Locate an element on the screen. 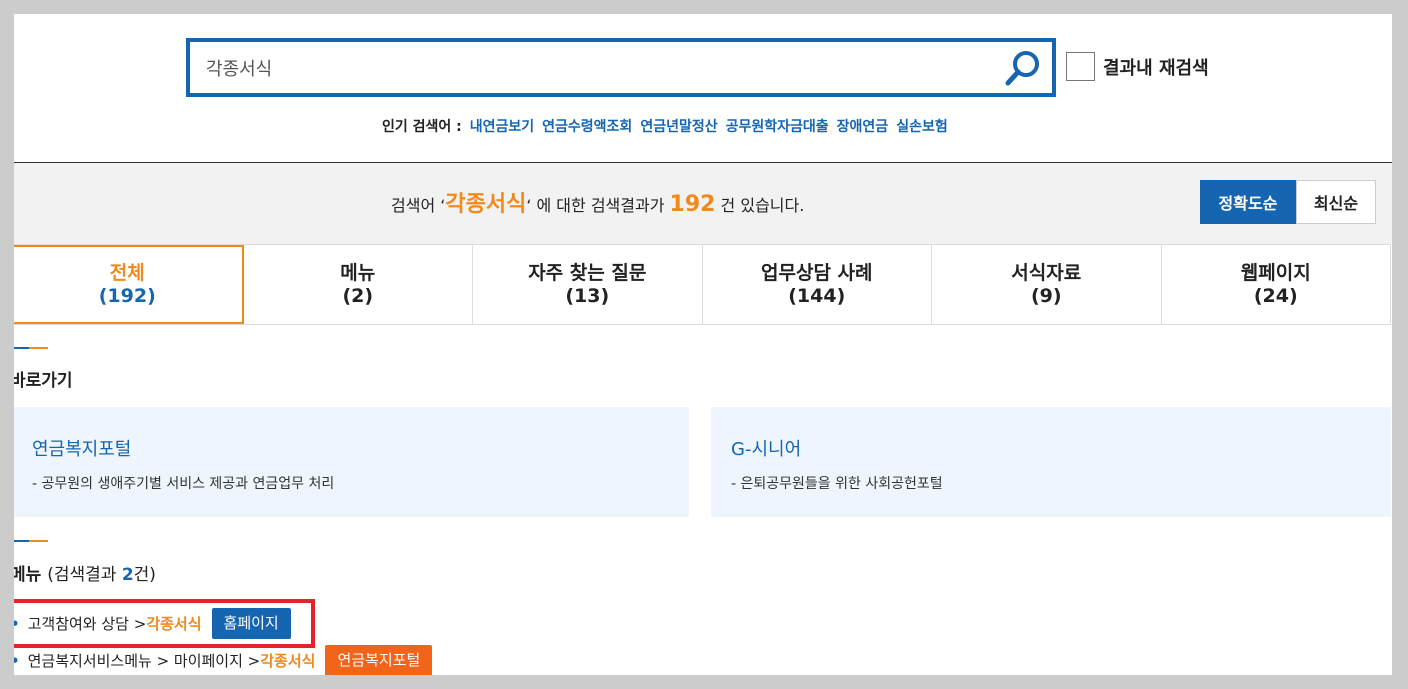 This screenshot has width=1408, height=689. sort-options: 정확도순 최신순 is located at coordinates (1288, 202).